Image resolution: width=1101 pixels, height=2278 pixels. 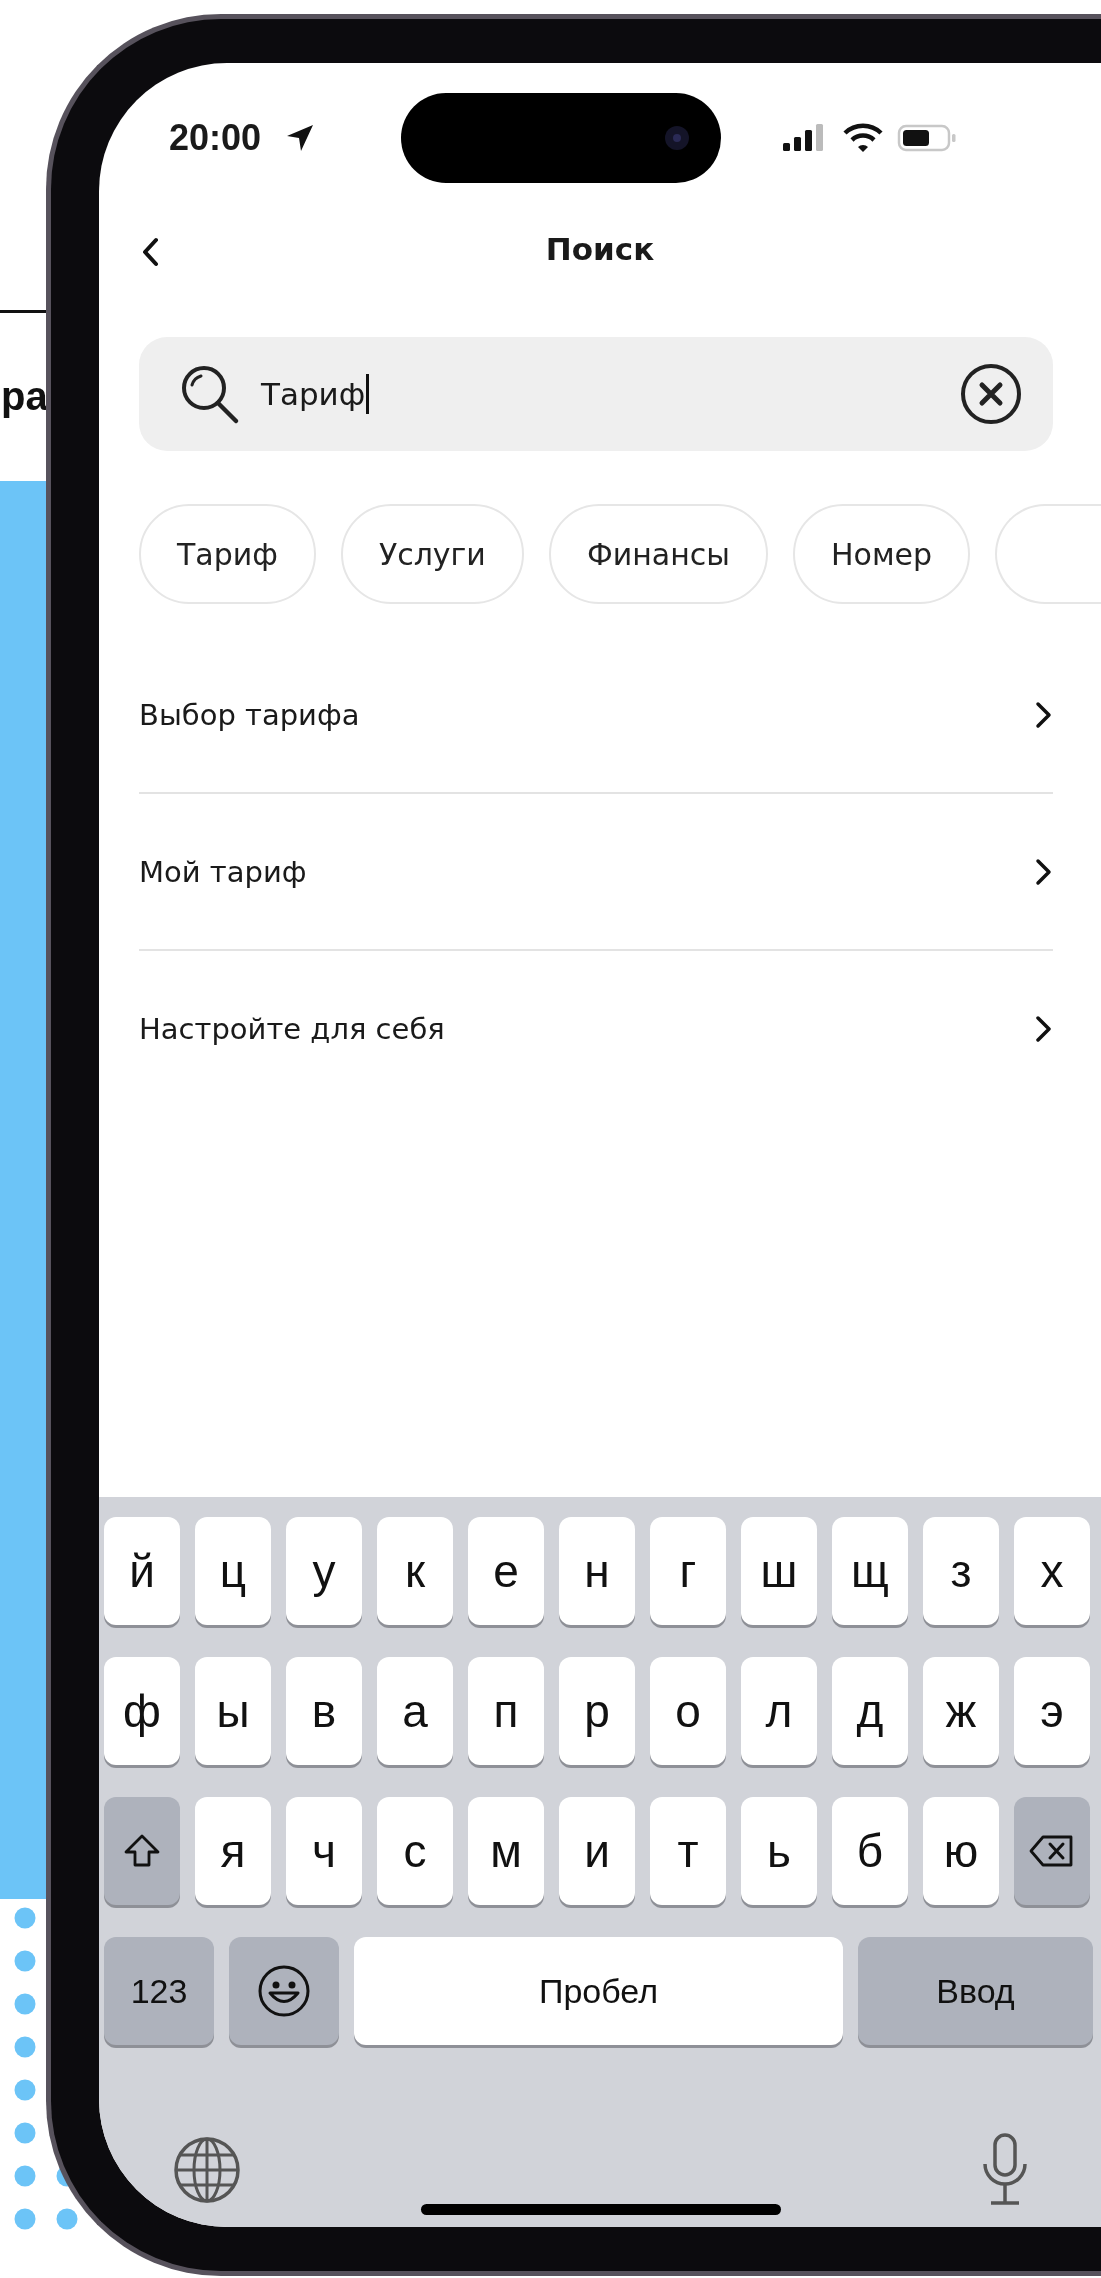 I want to click on keyboard-key: о, so click(x=688, y=1711).